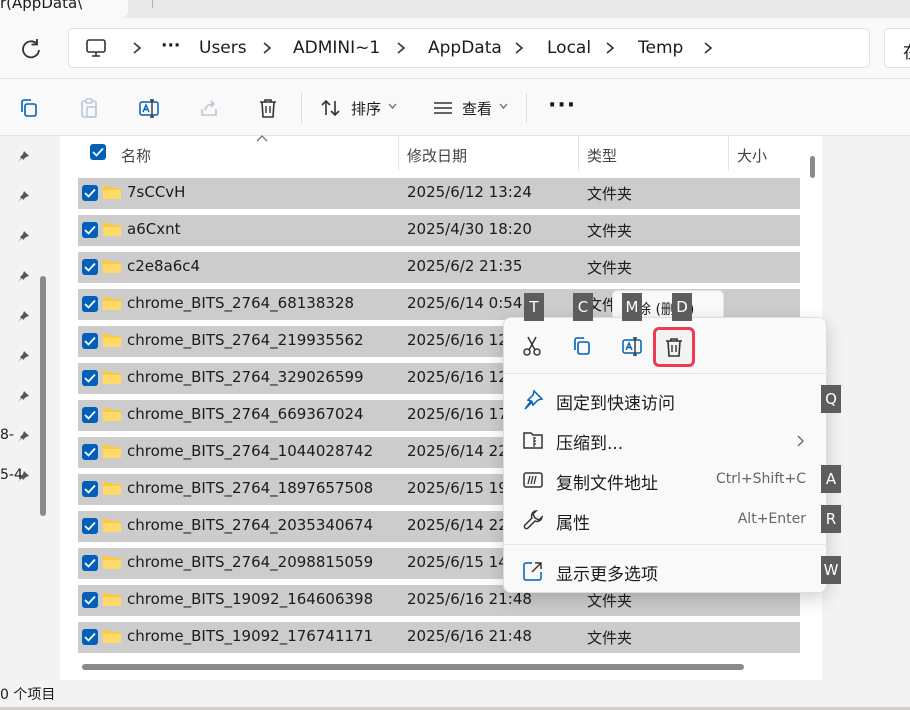 This screenshot has height=710, width=910. I want to click on column-type: 类型, so click(602, 155).